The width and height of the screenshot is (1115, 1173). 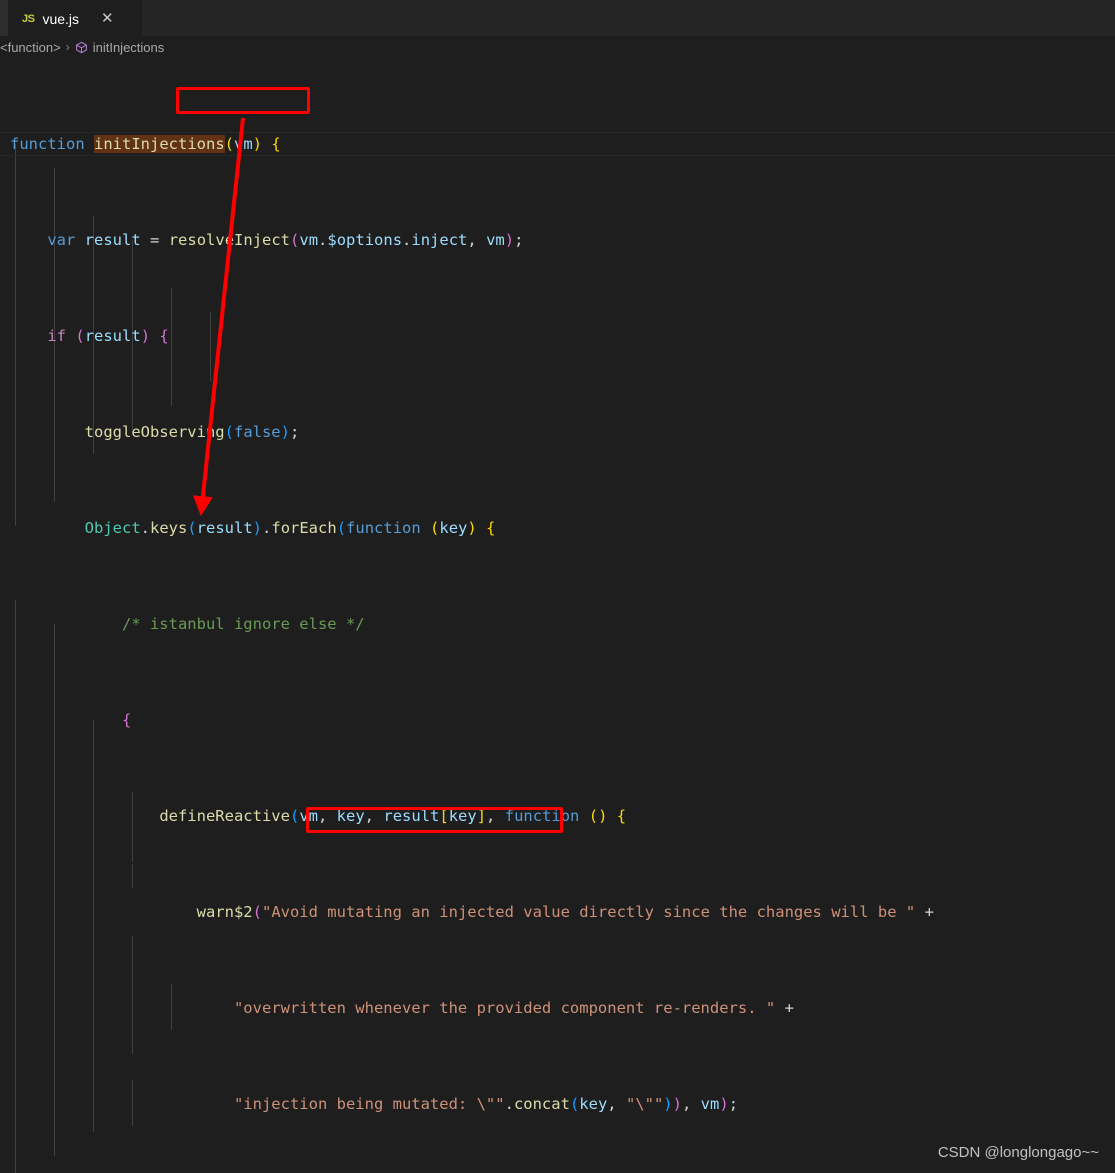 What do you see at coordinates (243, 624) in the screenshot?
I see `code-line: /* istanbul ignore else */` at bounding box center [243, 624].